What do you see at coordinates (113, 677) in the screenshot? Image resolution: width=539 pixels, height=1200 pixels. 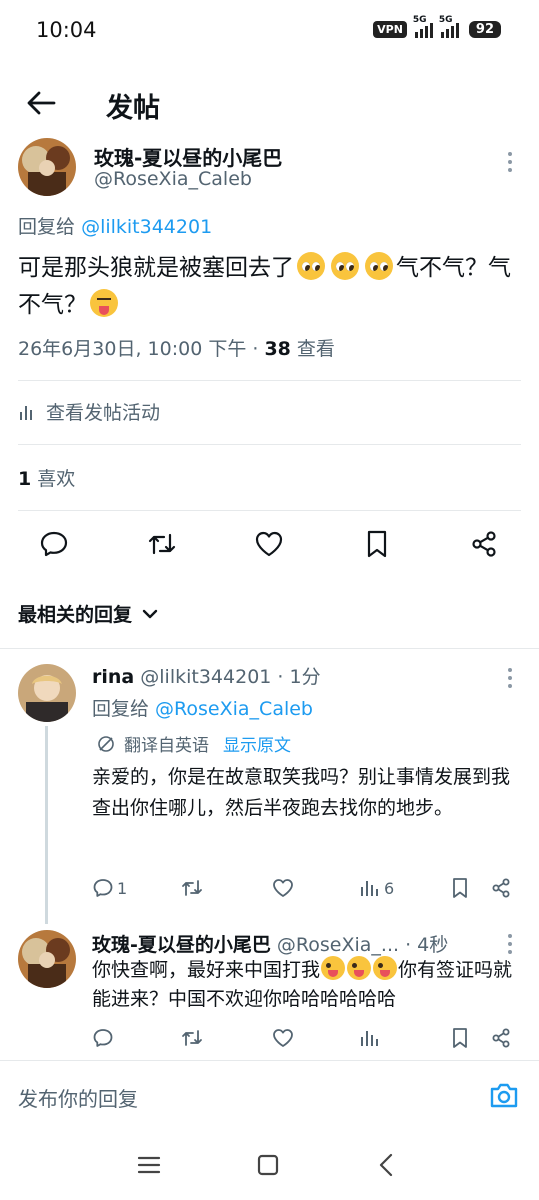 I see `reply-author-name: rina` at bounding box center [113, 677].